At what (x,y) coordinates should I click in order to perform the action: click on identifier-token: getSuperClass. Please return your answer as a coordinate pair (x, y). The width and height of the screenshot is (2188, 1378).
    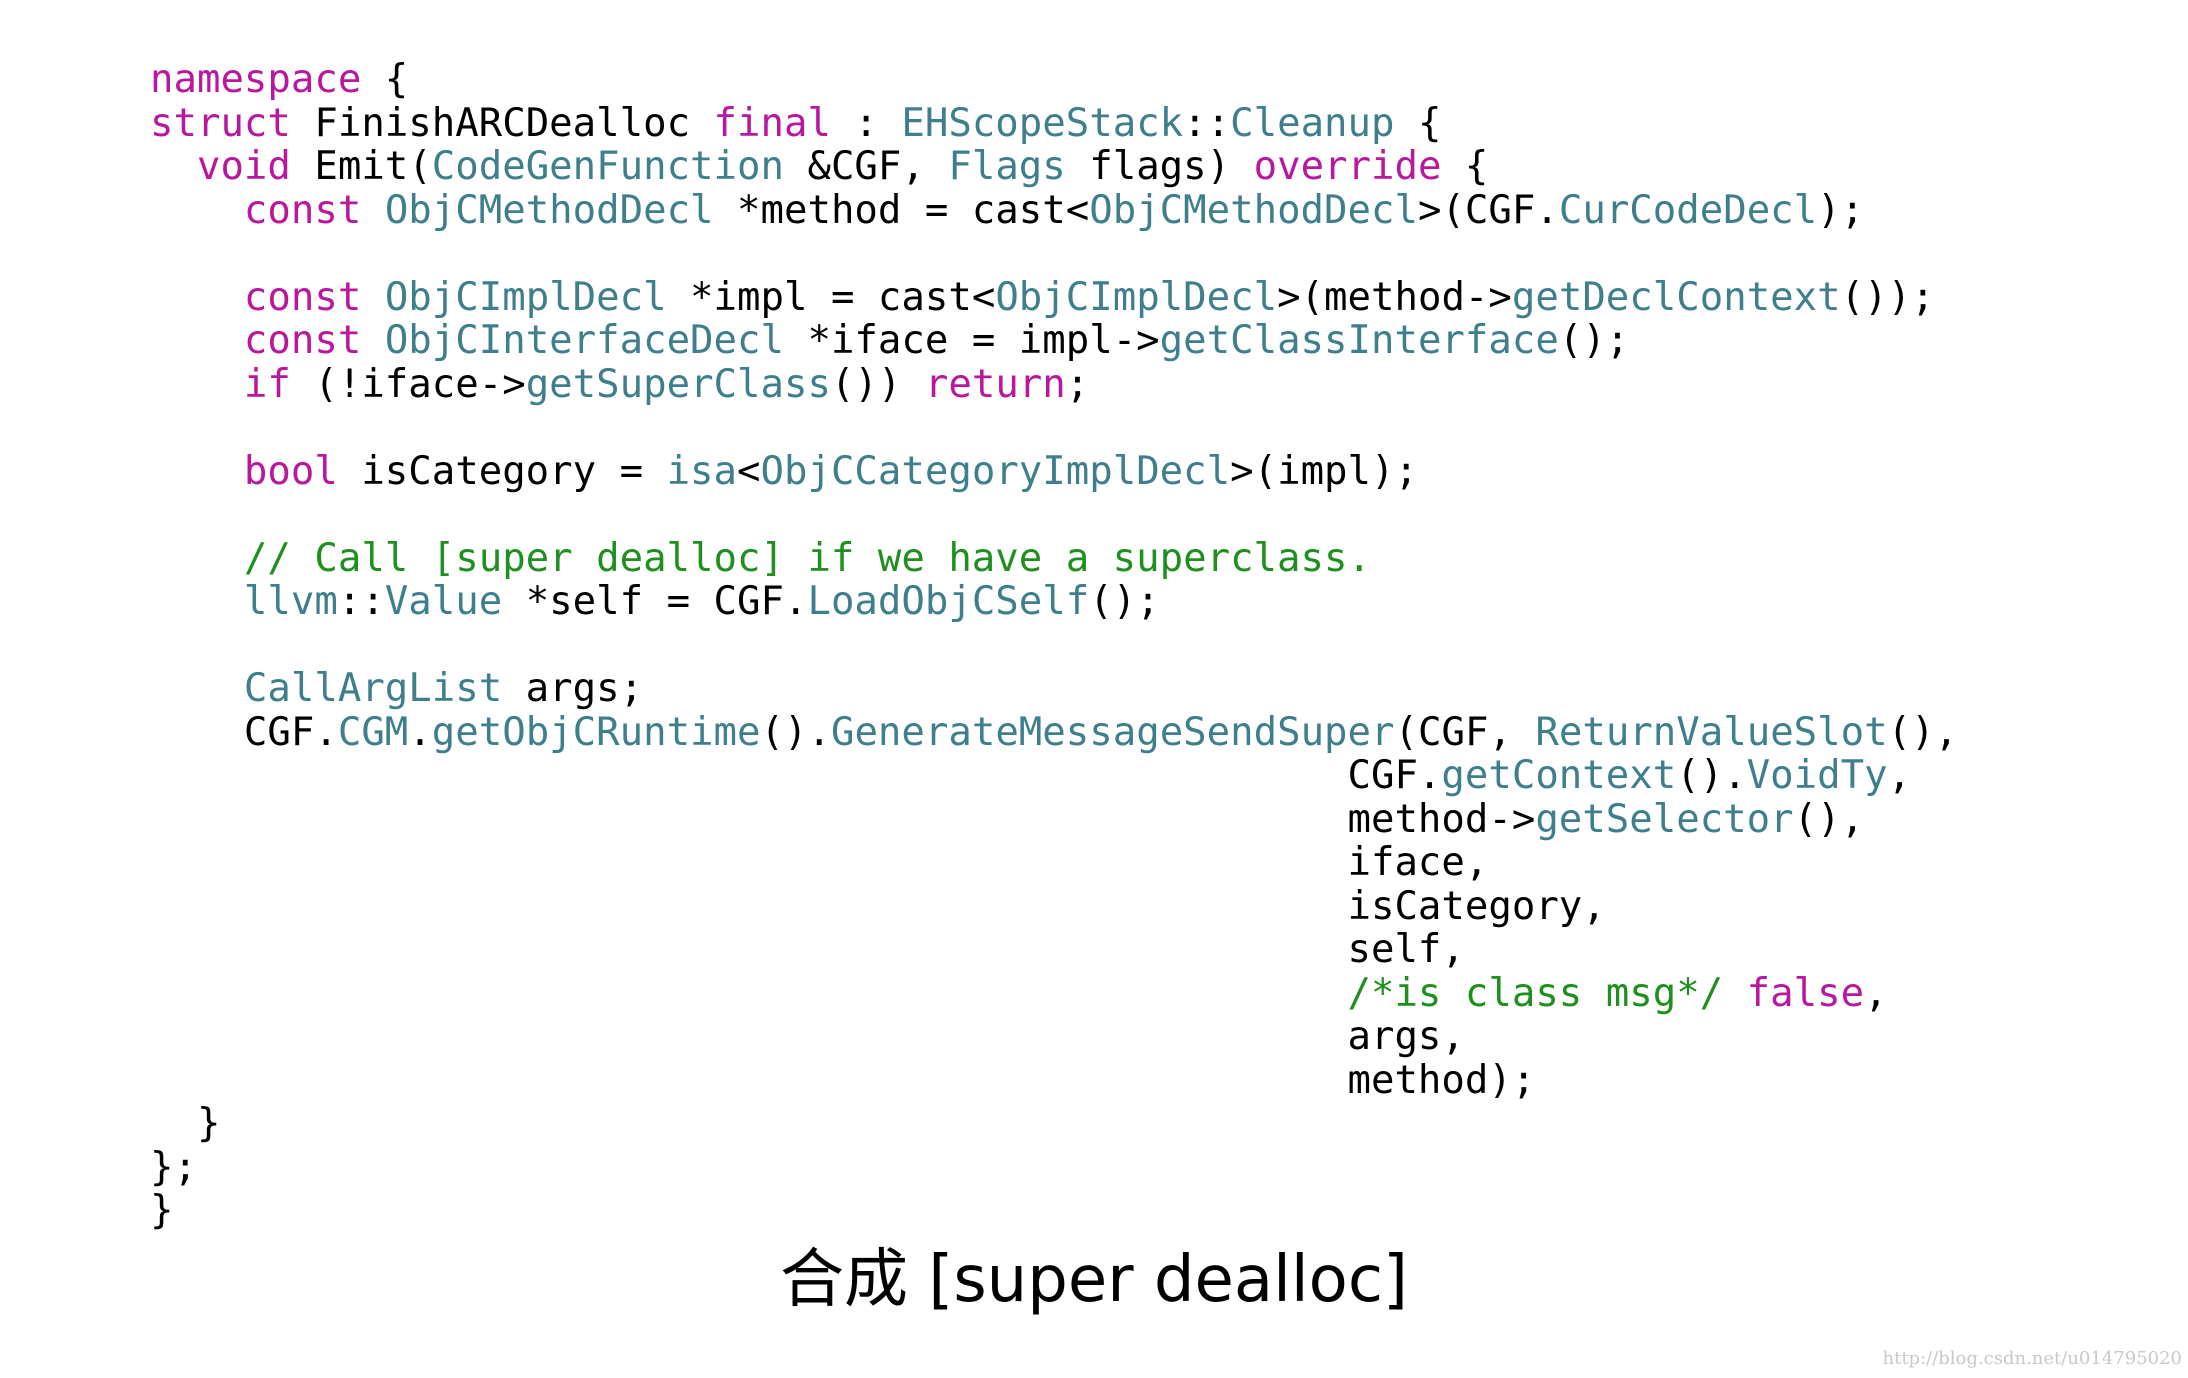
    Looking at the image, I should click on (678, 384).